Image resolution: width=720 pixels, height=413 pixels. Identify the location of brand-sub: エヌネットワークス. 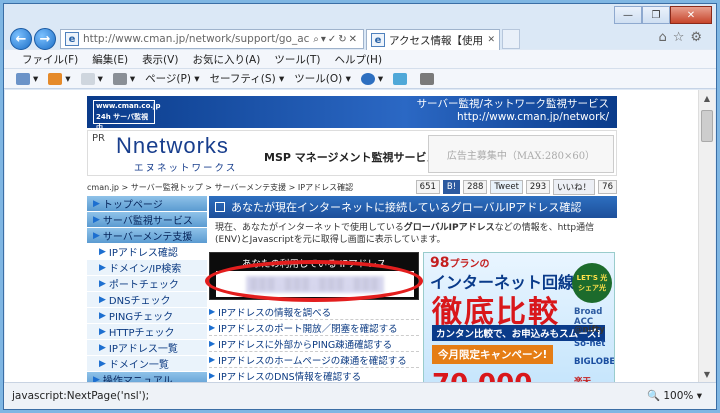
(186, 168).